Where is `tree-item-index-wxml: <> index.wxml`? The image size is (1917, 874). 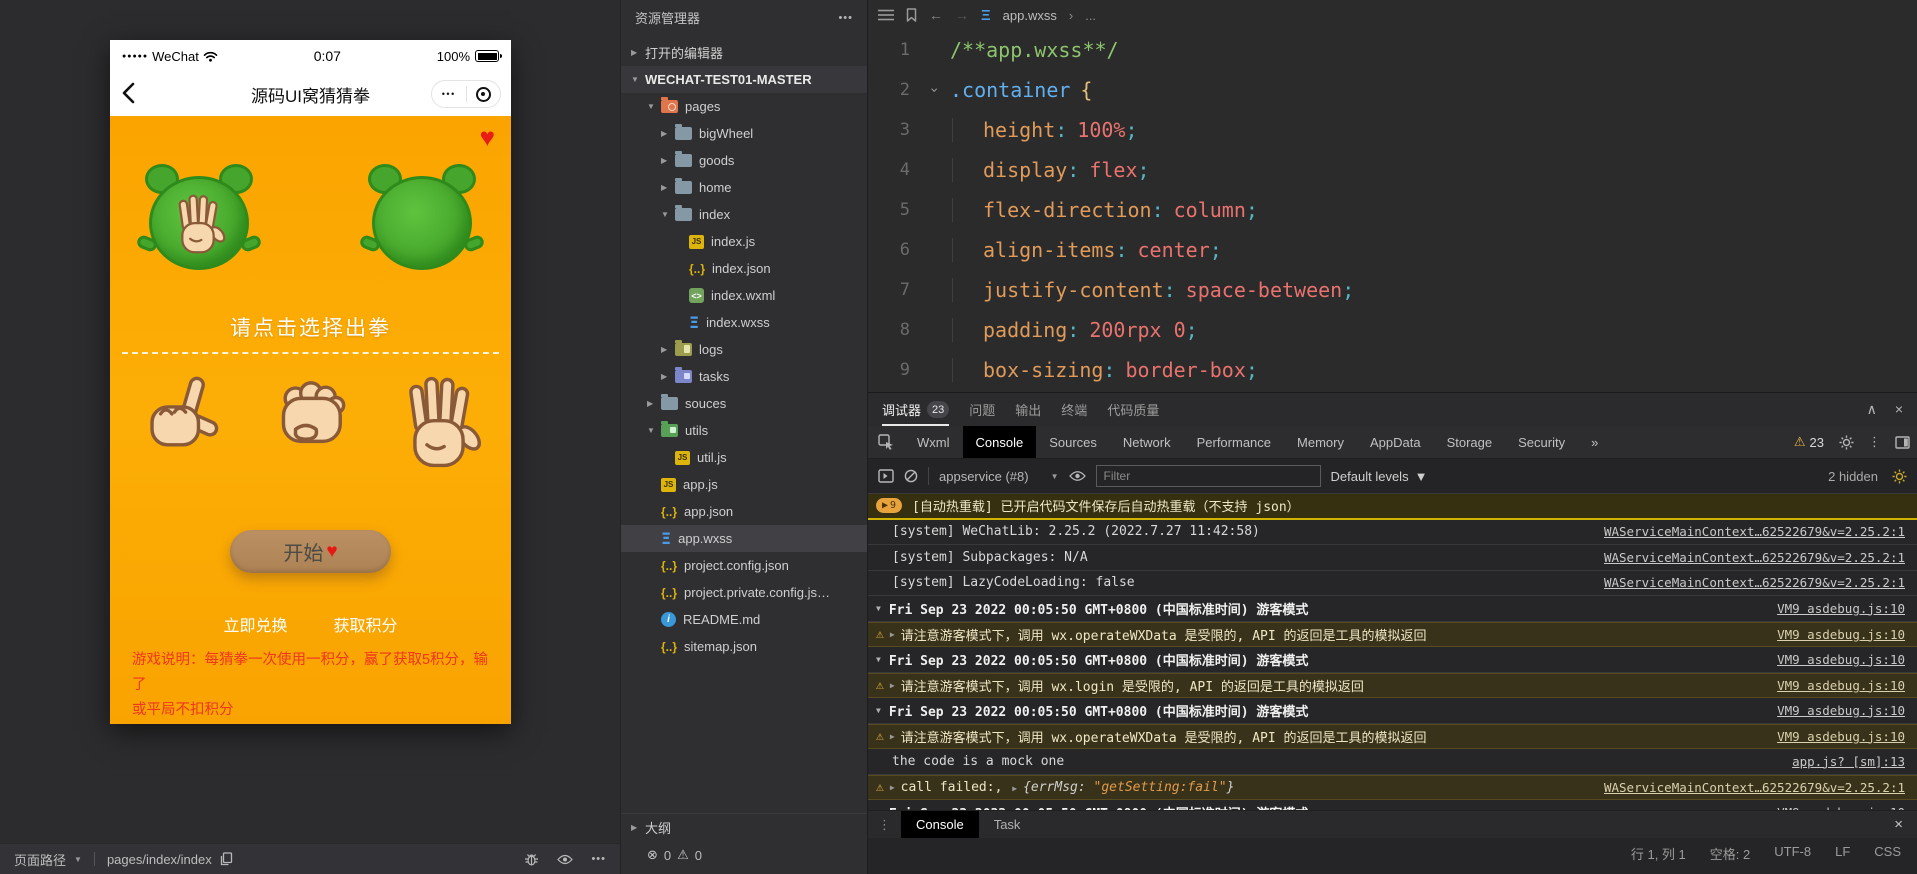 tree-item-index-wxml: <> index.wxml is located at coordinates (744, 295).